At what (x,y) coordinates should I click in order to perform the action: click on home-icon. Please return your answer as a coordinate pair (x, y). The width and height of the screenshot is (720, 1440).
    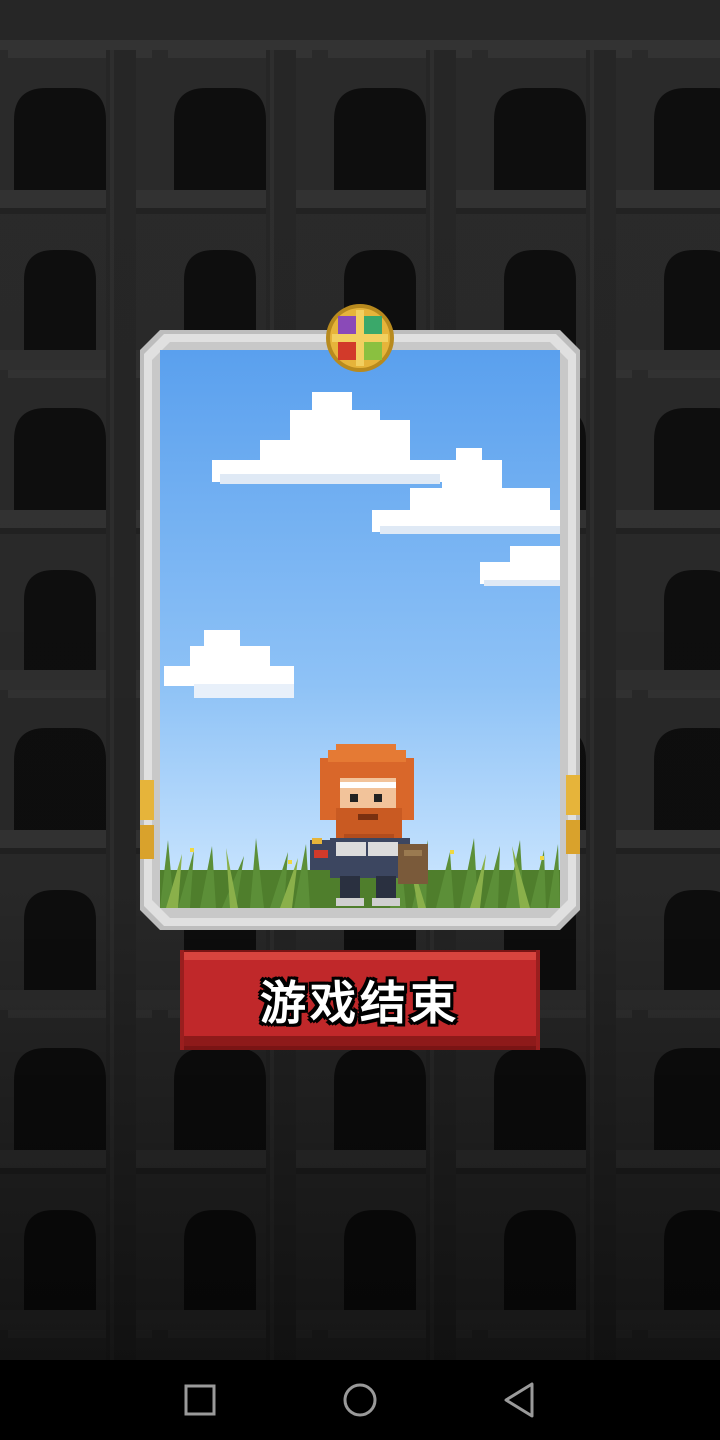
    Looking at the image, I should click on (360, 1400).